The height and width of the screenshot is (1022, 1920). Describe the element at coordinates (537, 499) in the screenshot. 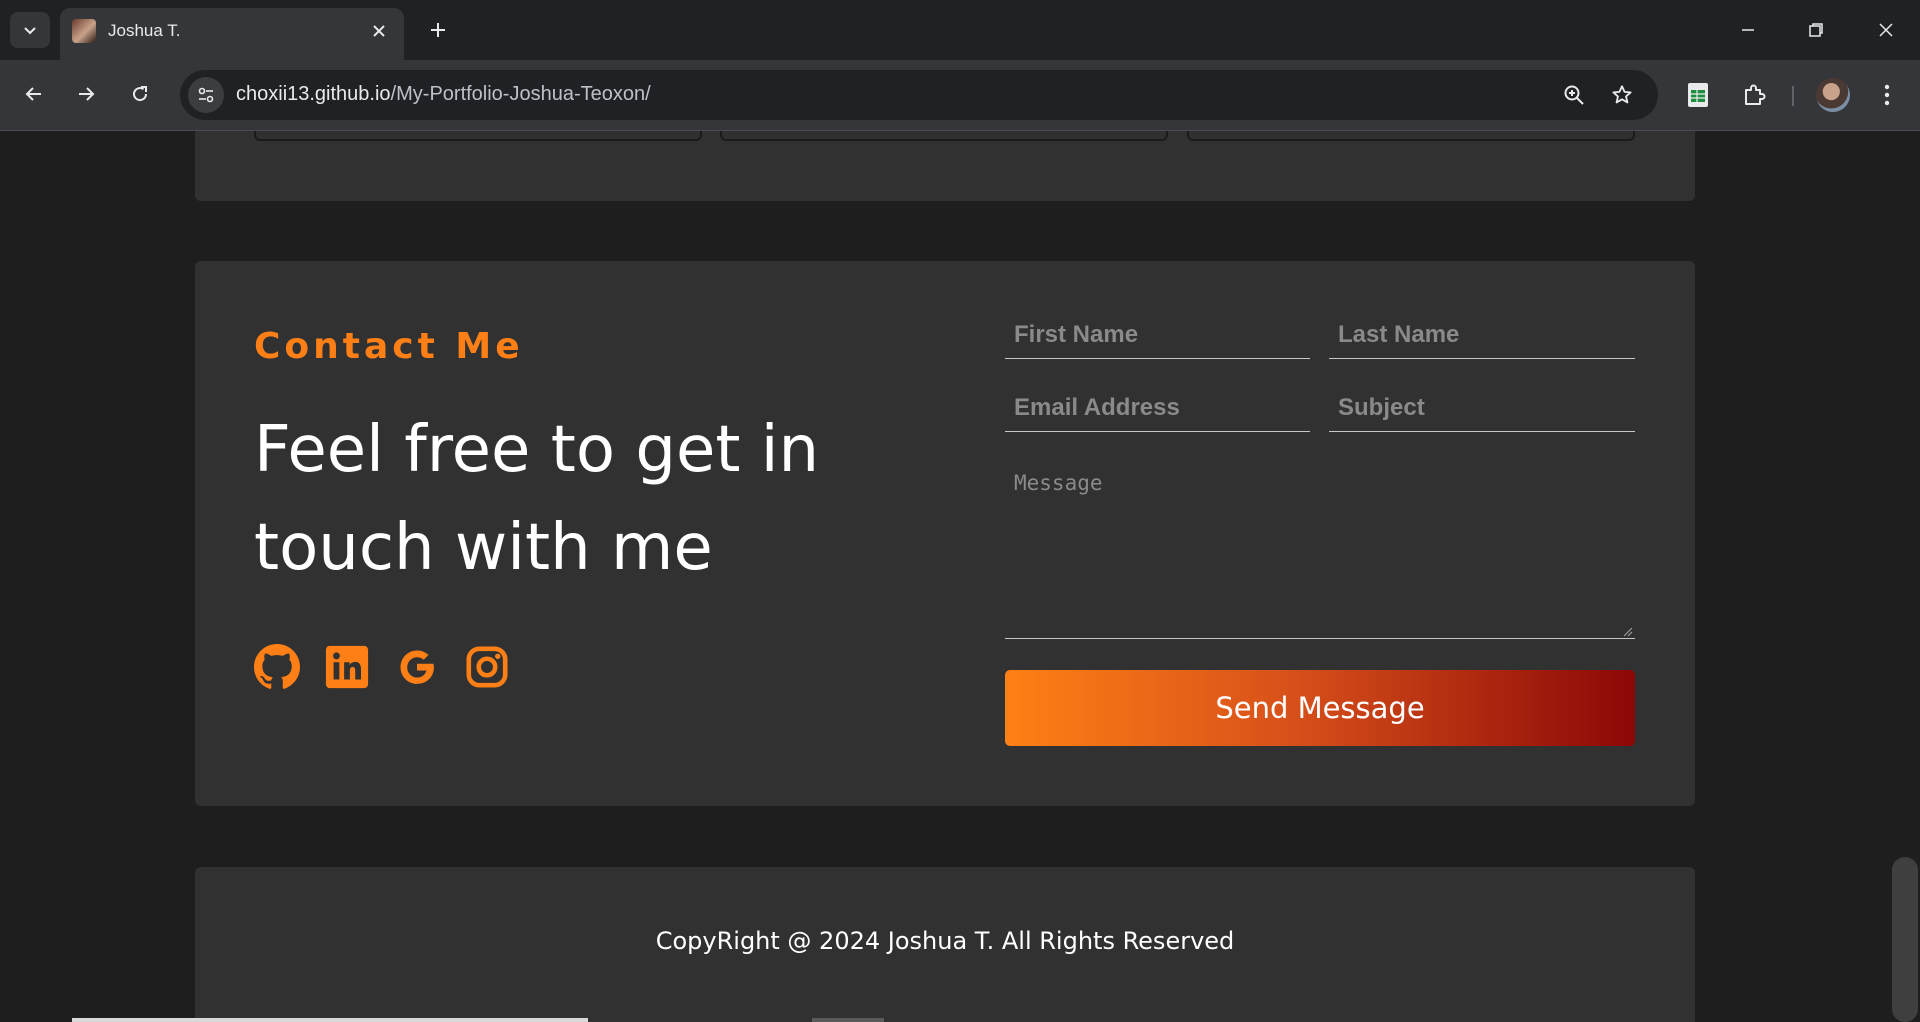

I see `contact-headline: Feel free to get in touch with me` at that location.